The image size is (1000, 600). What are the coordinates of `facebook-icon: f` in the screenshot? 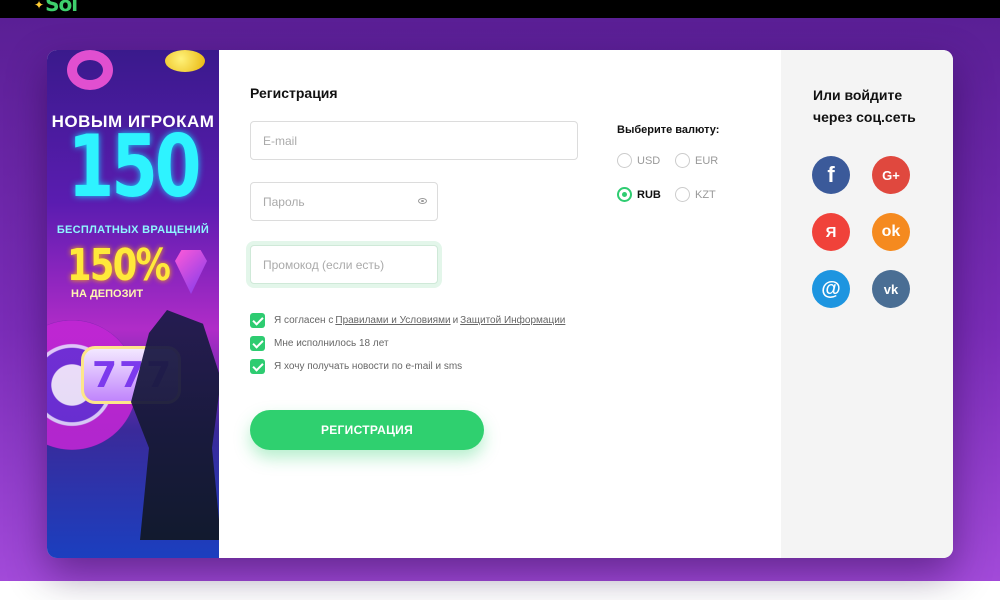 It's located at (831, 175).